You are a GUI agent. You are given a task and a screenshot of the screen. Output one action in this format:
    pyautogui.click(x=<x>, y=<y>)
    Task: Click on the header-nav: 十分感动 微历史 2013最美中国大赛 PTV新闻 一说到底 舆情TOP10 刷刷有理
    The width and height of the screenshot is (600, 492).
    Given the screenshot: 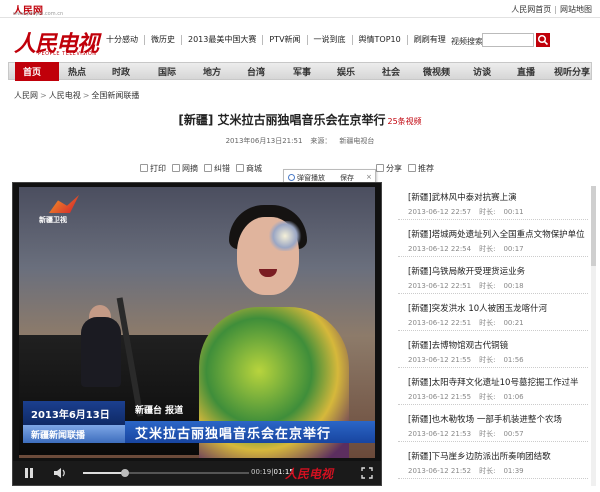 What is the action you would take?
    pyautogui.click(x=276, y=40)
    